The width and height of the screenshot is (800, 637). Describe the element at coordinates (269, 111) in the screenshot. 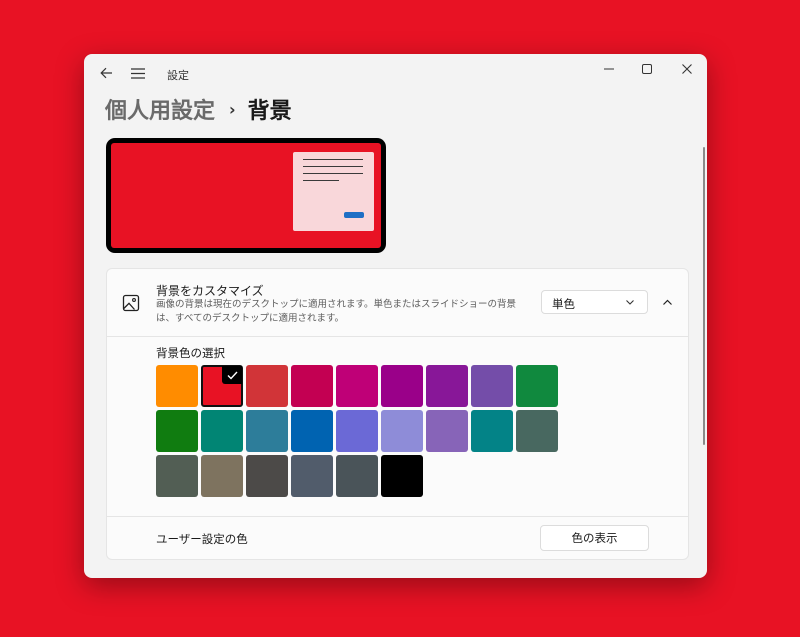

I see `page-title: 背景` at that location.